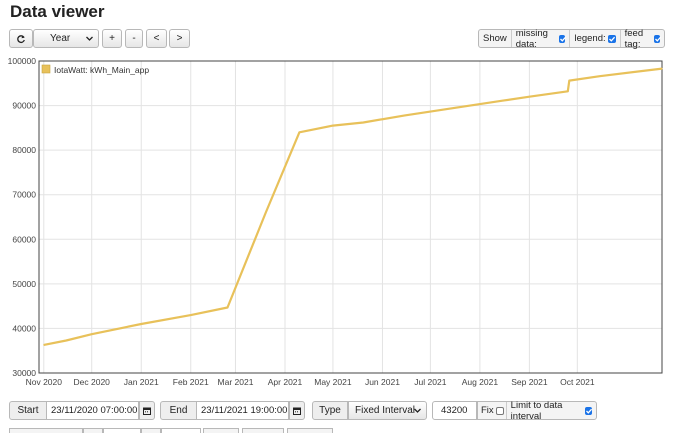 This screenshot has width=690, height=433. What do you see at coordinates (191, 382) in the screenshot?
I see `x-tick-label: Feb 2021` at bounding box center [191, 382].